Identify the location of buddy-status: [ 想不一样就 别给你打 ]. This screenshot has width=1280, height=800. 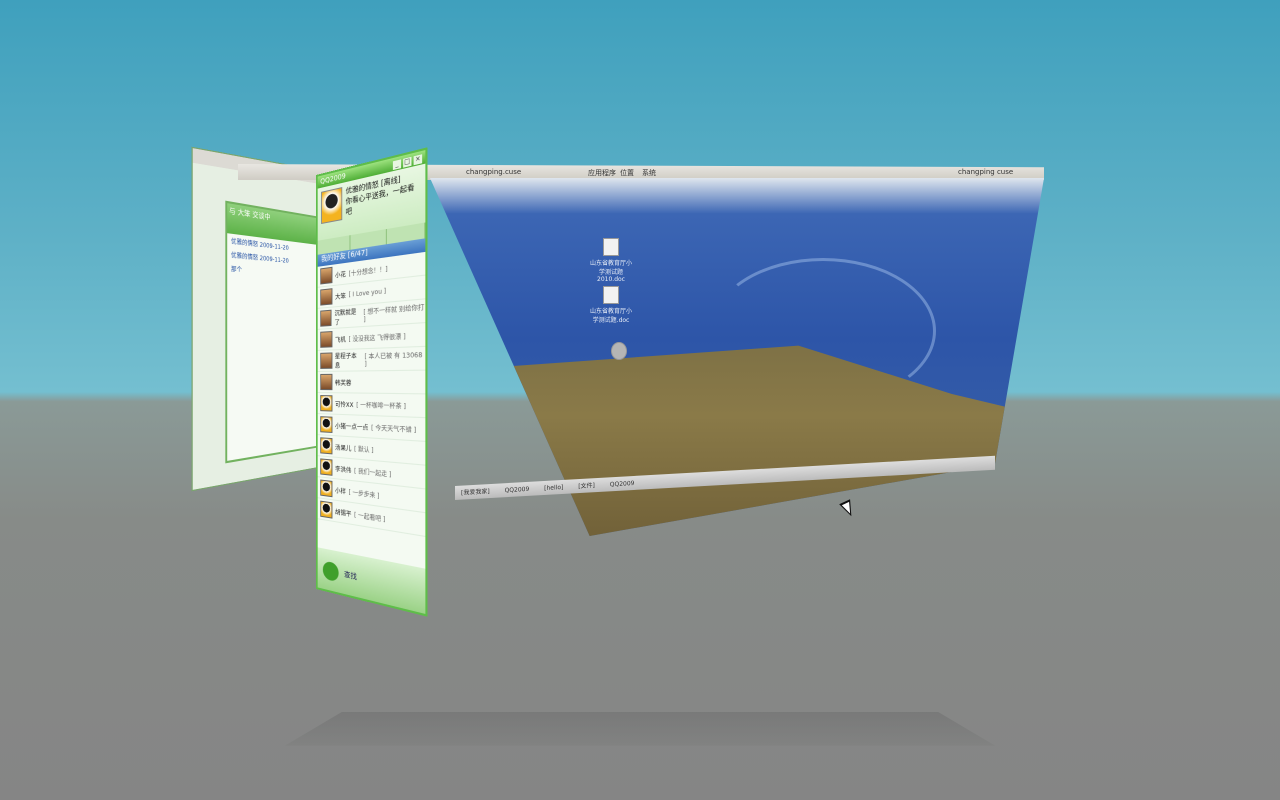
(394, 314).